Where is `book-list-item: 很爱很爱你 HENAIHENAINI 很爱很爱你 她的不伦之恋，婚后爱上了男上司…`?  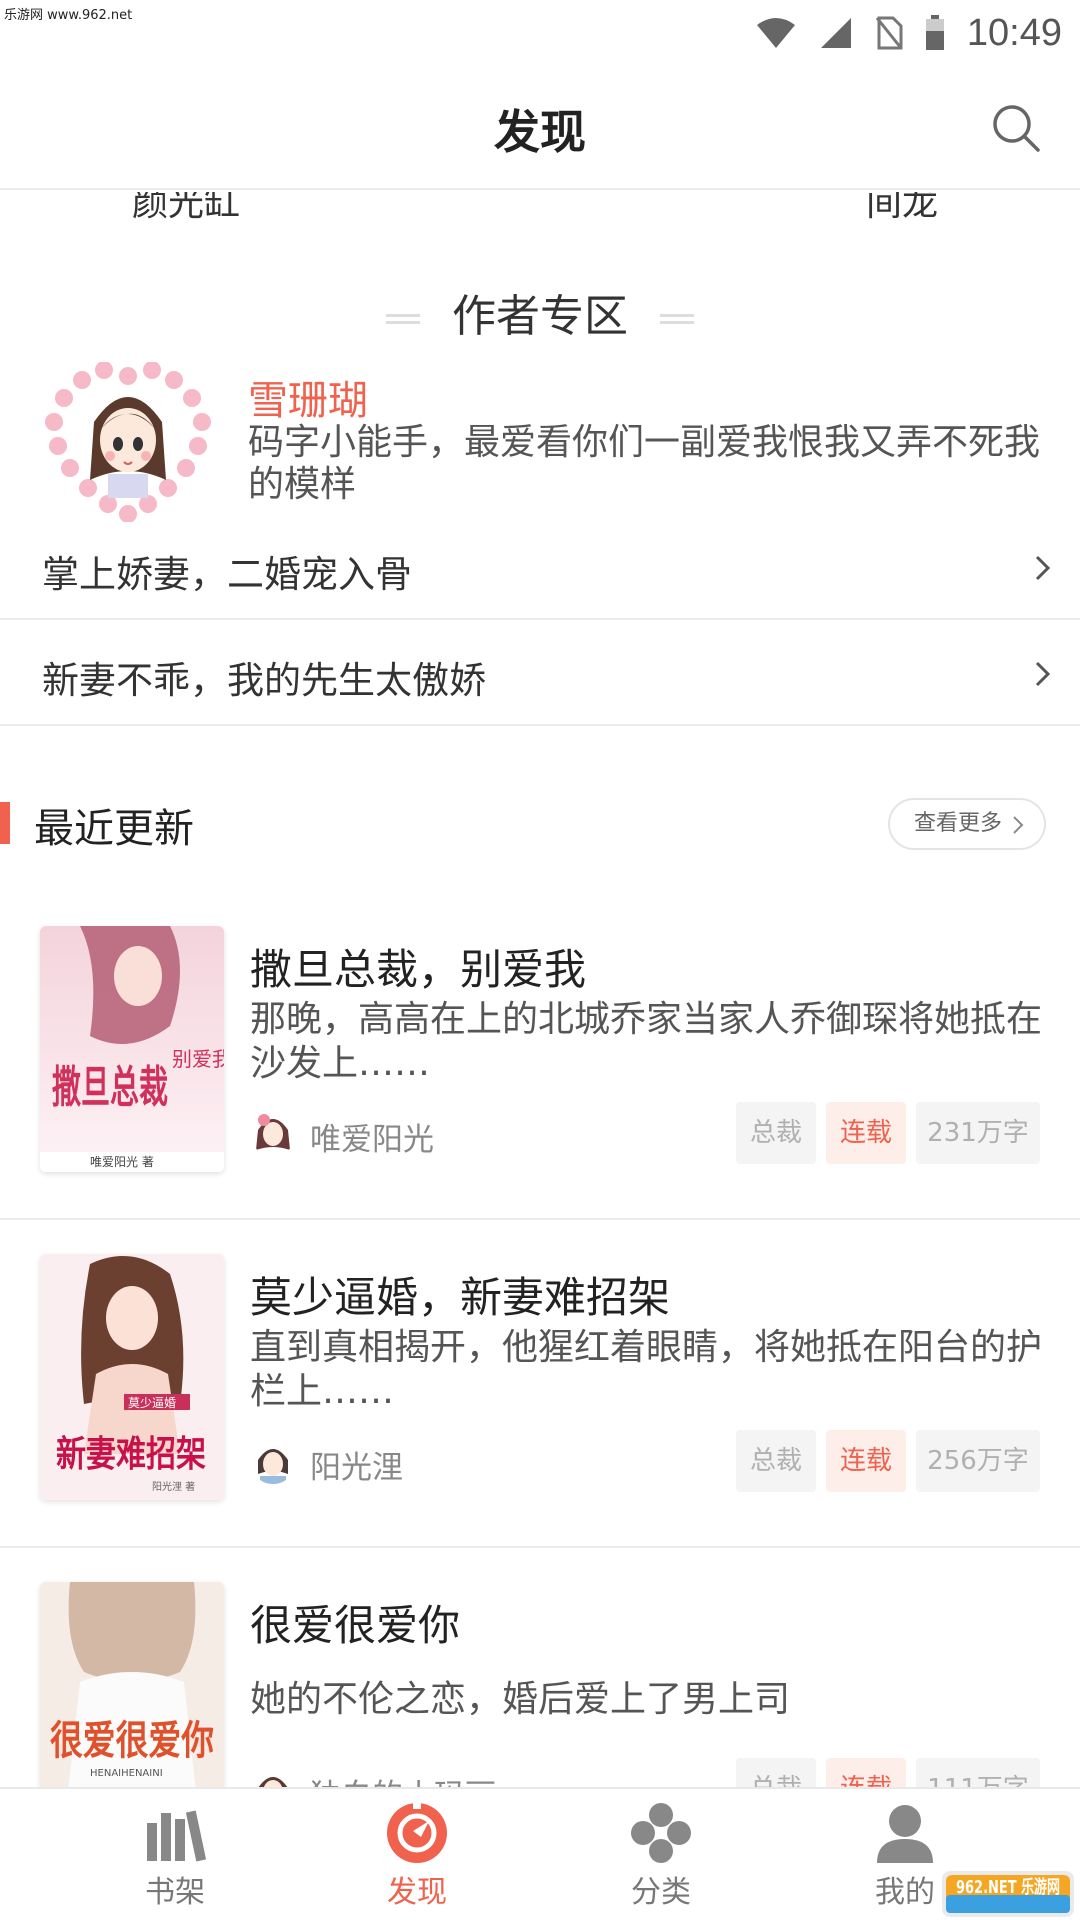
book-list-item: 很爱很爱你 HENAIHENAINI 很爱很爱你 她的不伦之恋，婚后爱上了男上司… is located at coordinates (540, 1667).